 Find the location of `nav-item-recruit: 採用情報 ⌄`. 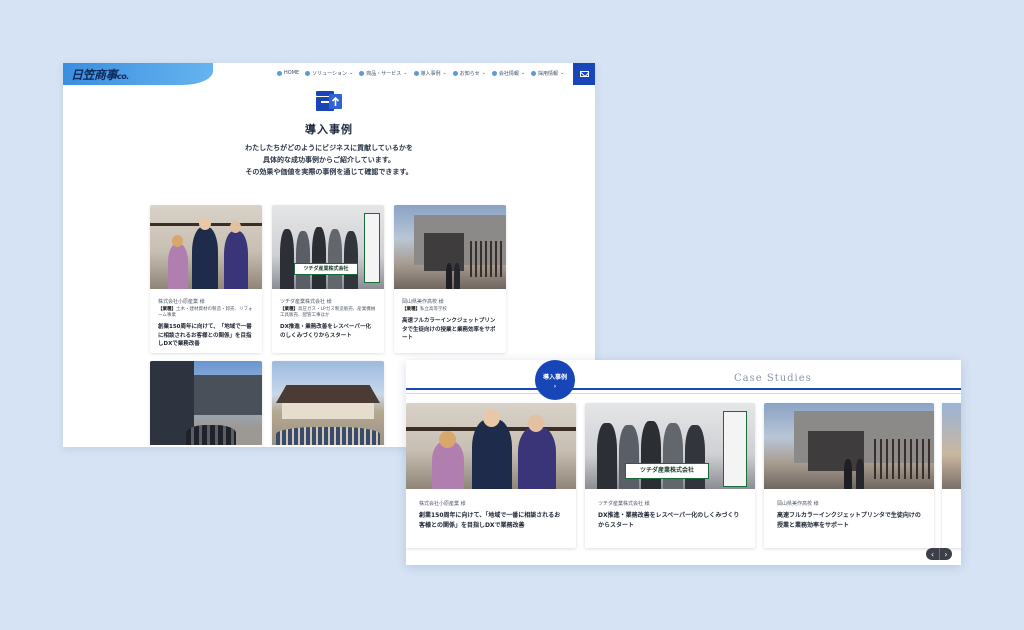

nav-item-recruit: 採用情報 ⌄ is located at coordinates (547, 73).